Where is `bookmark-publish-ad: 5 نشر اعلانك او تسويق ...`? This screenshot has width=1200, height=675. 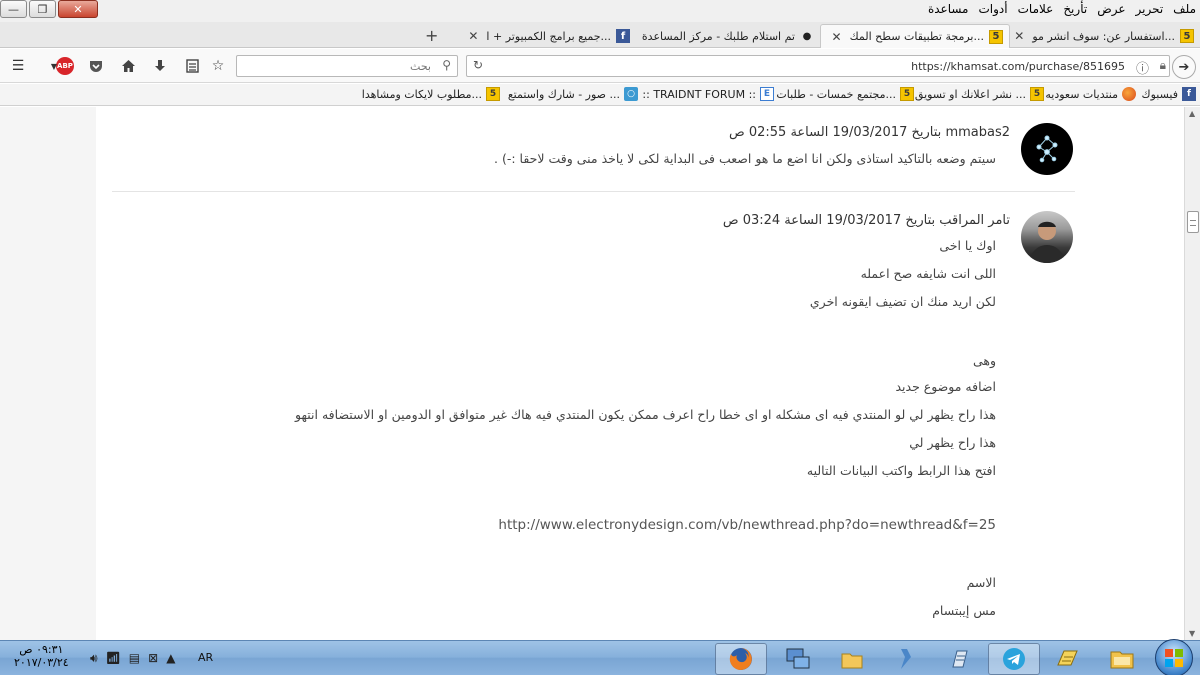 bookmark-publish-ad: 5 نشر اعلانك او تسويق ... is located at coordinates (979, 94).